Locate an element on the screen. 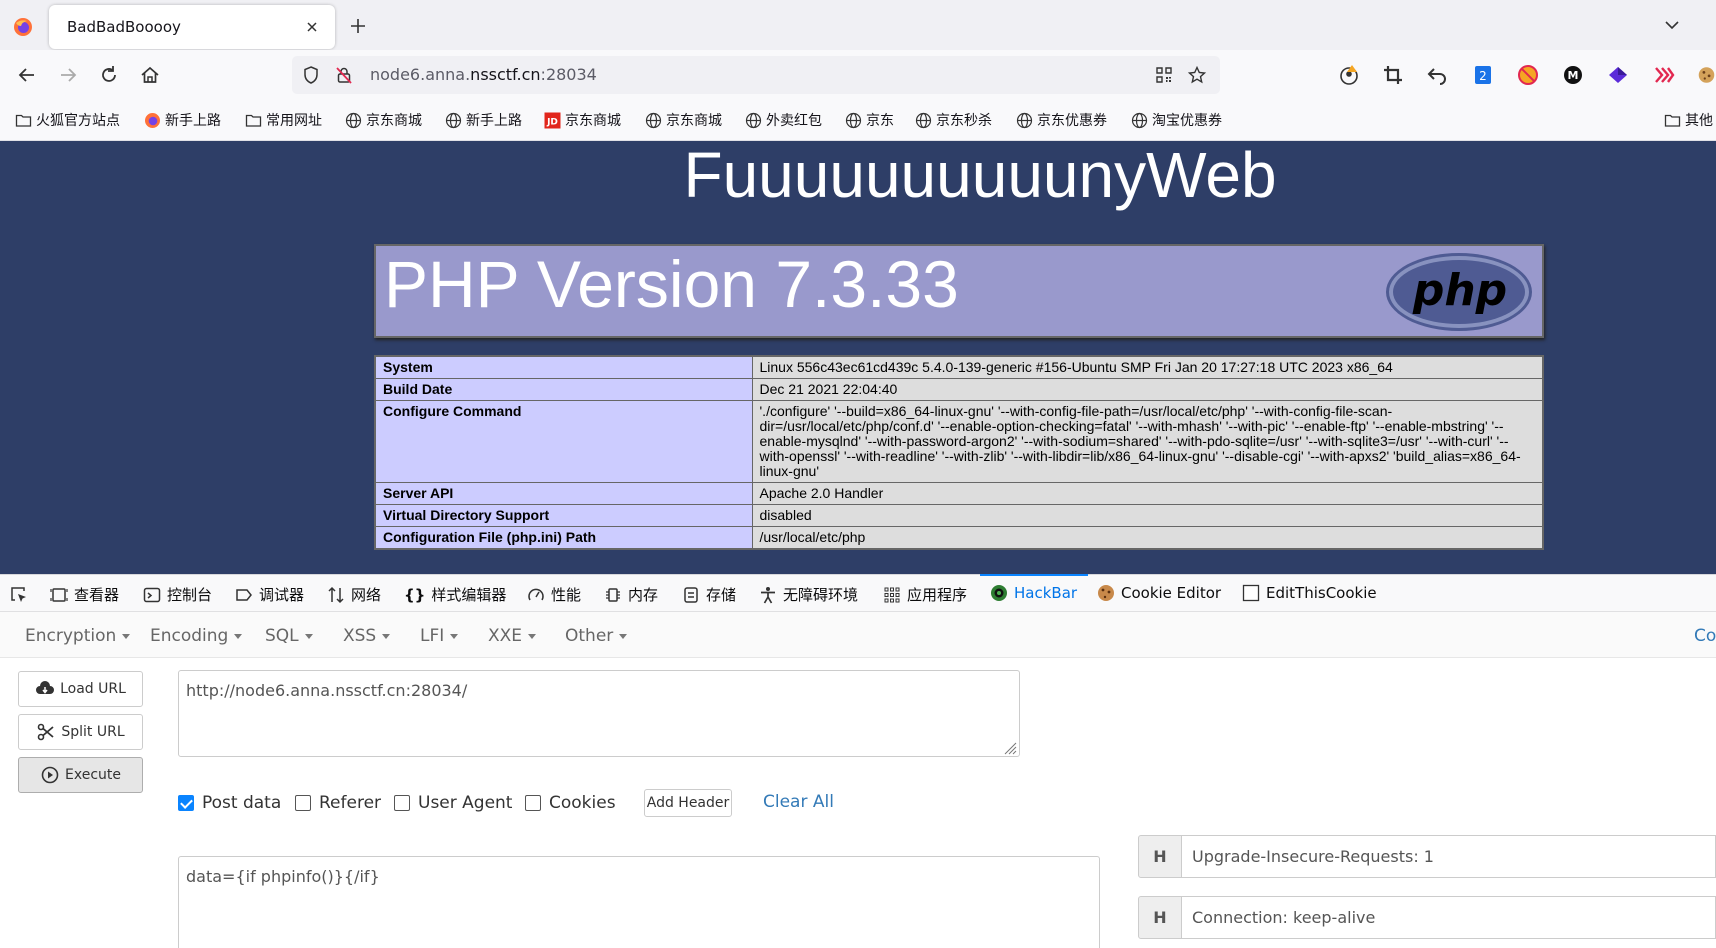  tab-style-editor: {} 样式编辑器 is located at coordinates (455, 594).